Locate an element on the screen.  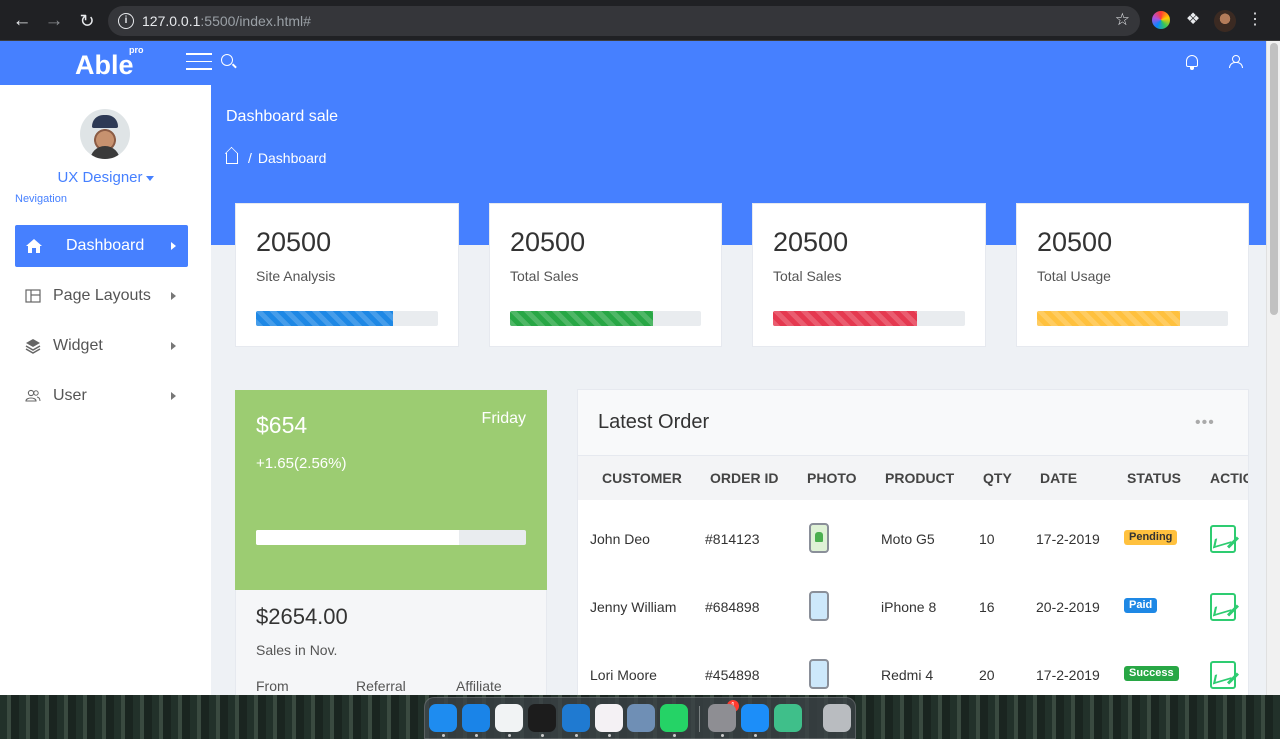
iphone-icon is located at coordinates (819, 606).